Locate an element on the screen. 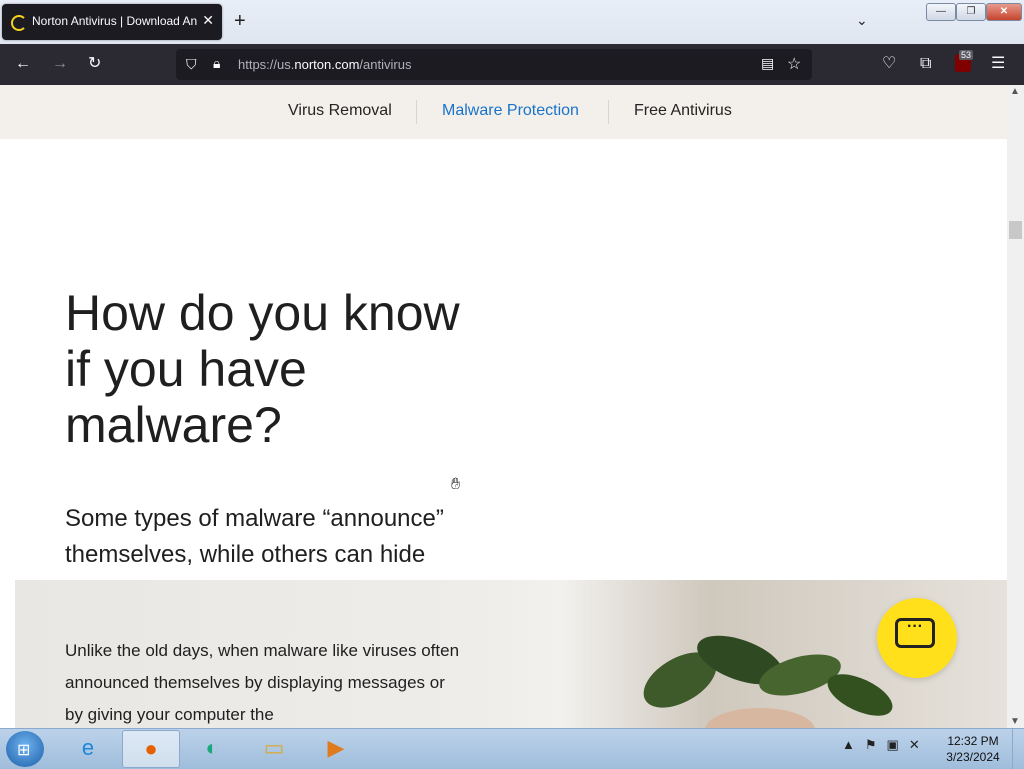 The image size is (1024, 769). tab-title: Norton Antivirus | Download Antivirus is located at coordinates (114, 21).